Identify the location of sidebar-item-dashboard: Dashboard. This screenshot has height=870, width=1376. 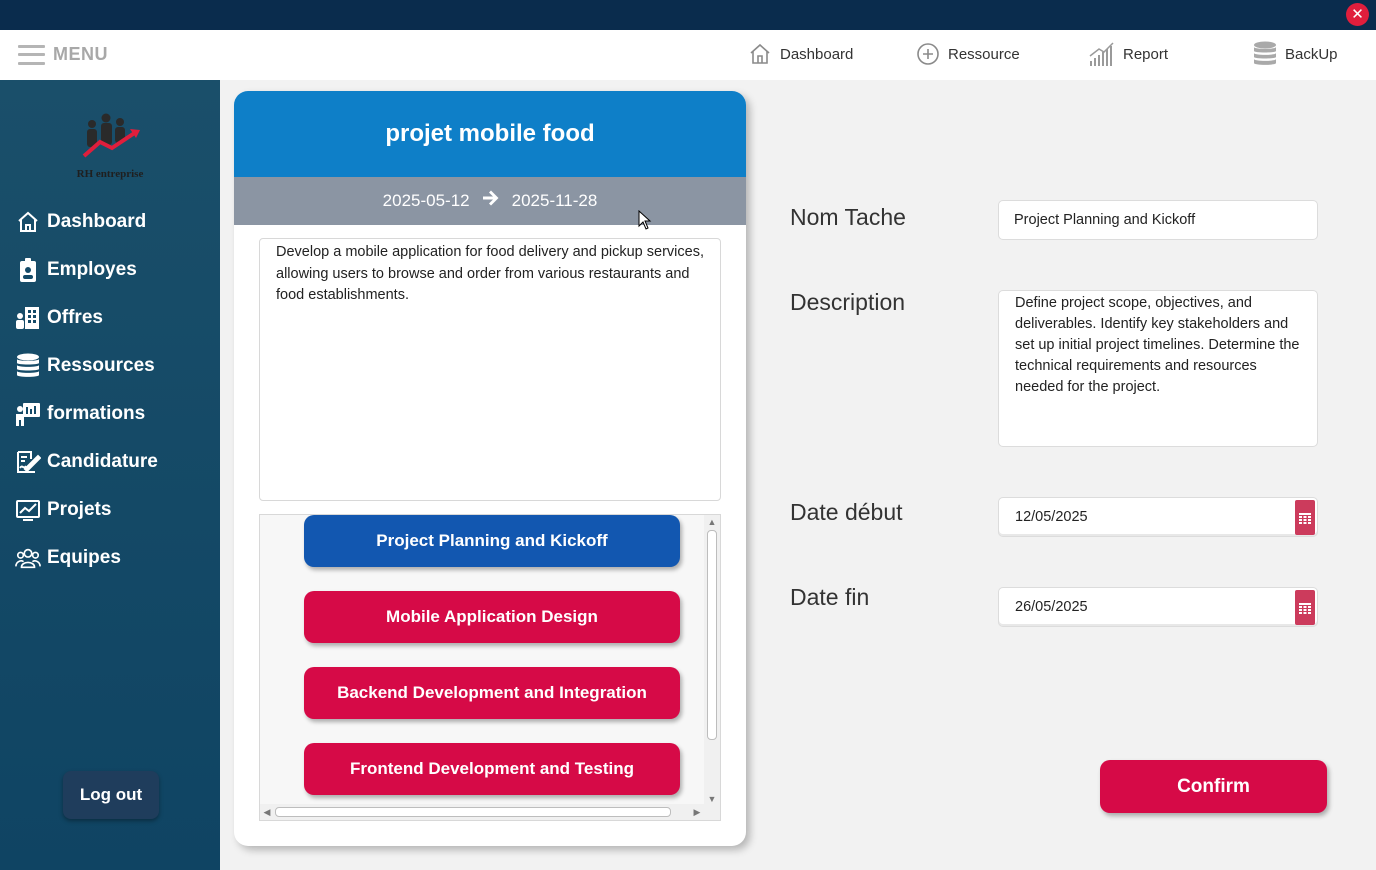
(80, 222).